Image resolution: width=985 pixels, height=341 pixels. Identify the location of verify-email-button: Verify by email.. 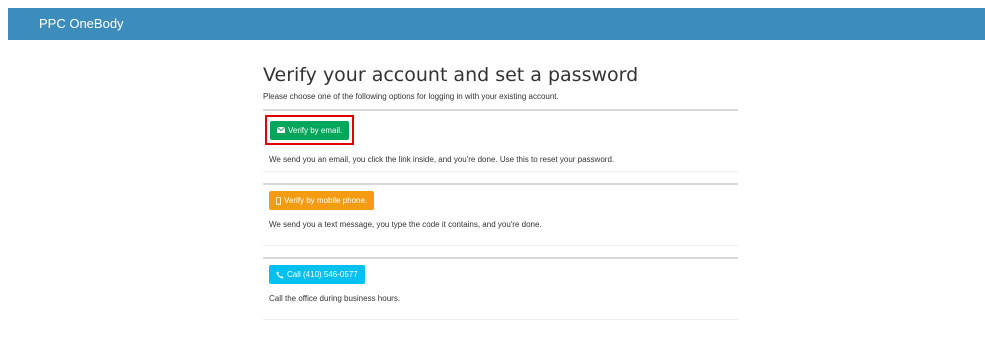
(310, 130).